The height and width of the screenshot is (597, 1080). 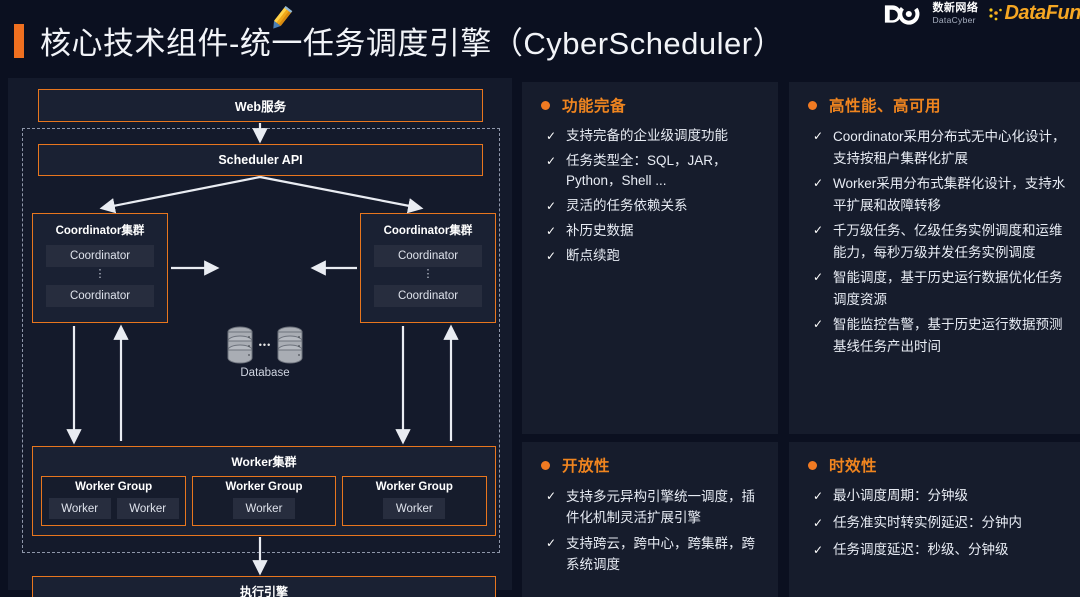 I want to click on datafun-logo: DataFun ., so click(x=1034, y=13).